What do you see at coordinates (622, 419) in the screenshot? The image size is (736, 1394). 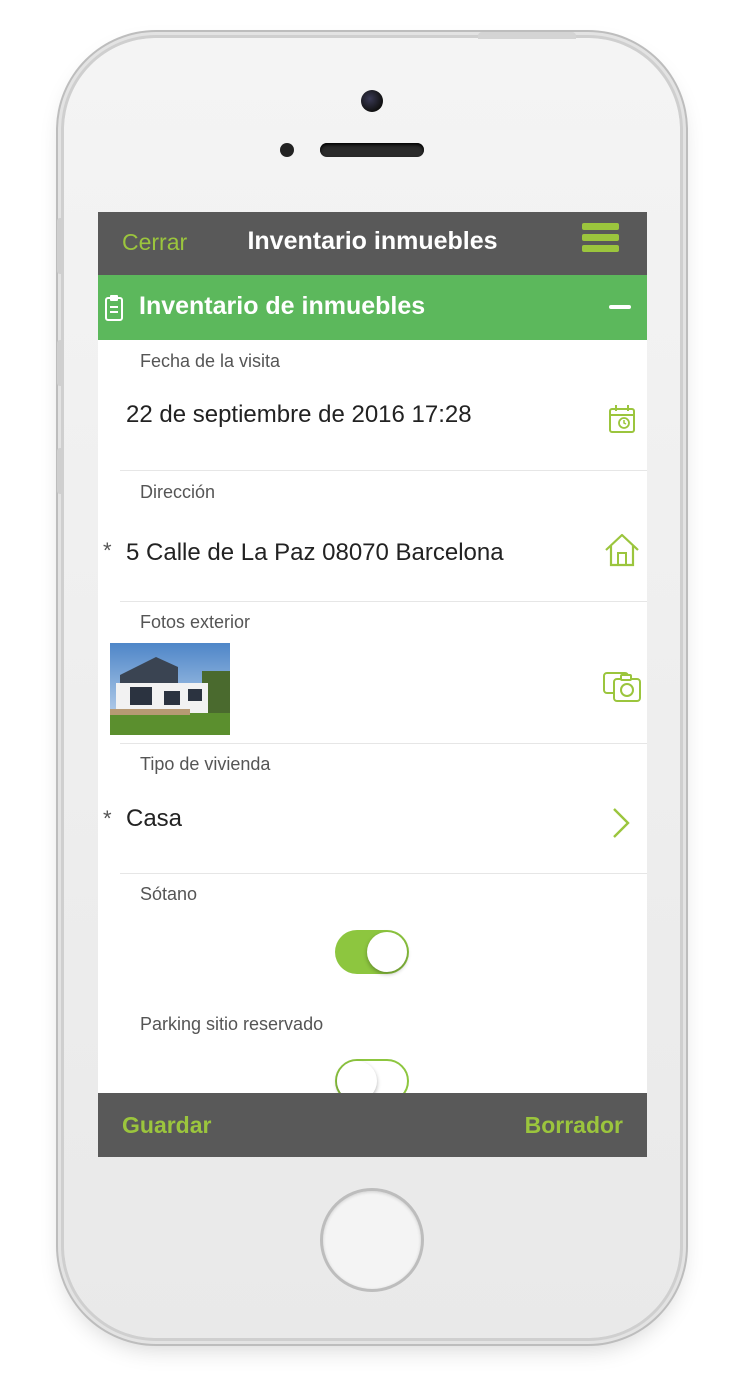 I see `calendar-icon` at bounding box center [622, 419].